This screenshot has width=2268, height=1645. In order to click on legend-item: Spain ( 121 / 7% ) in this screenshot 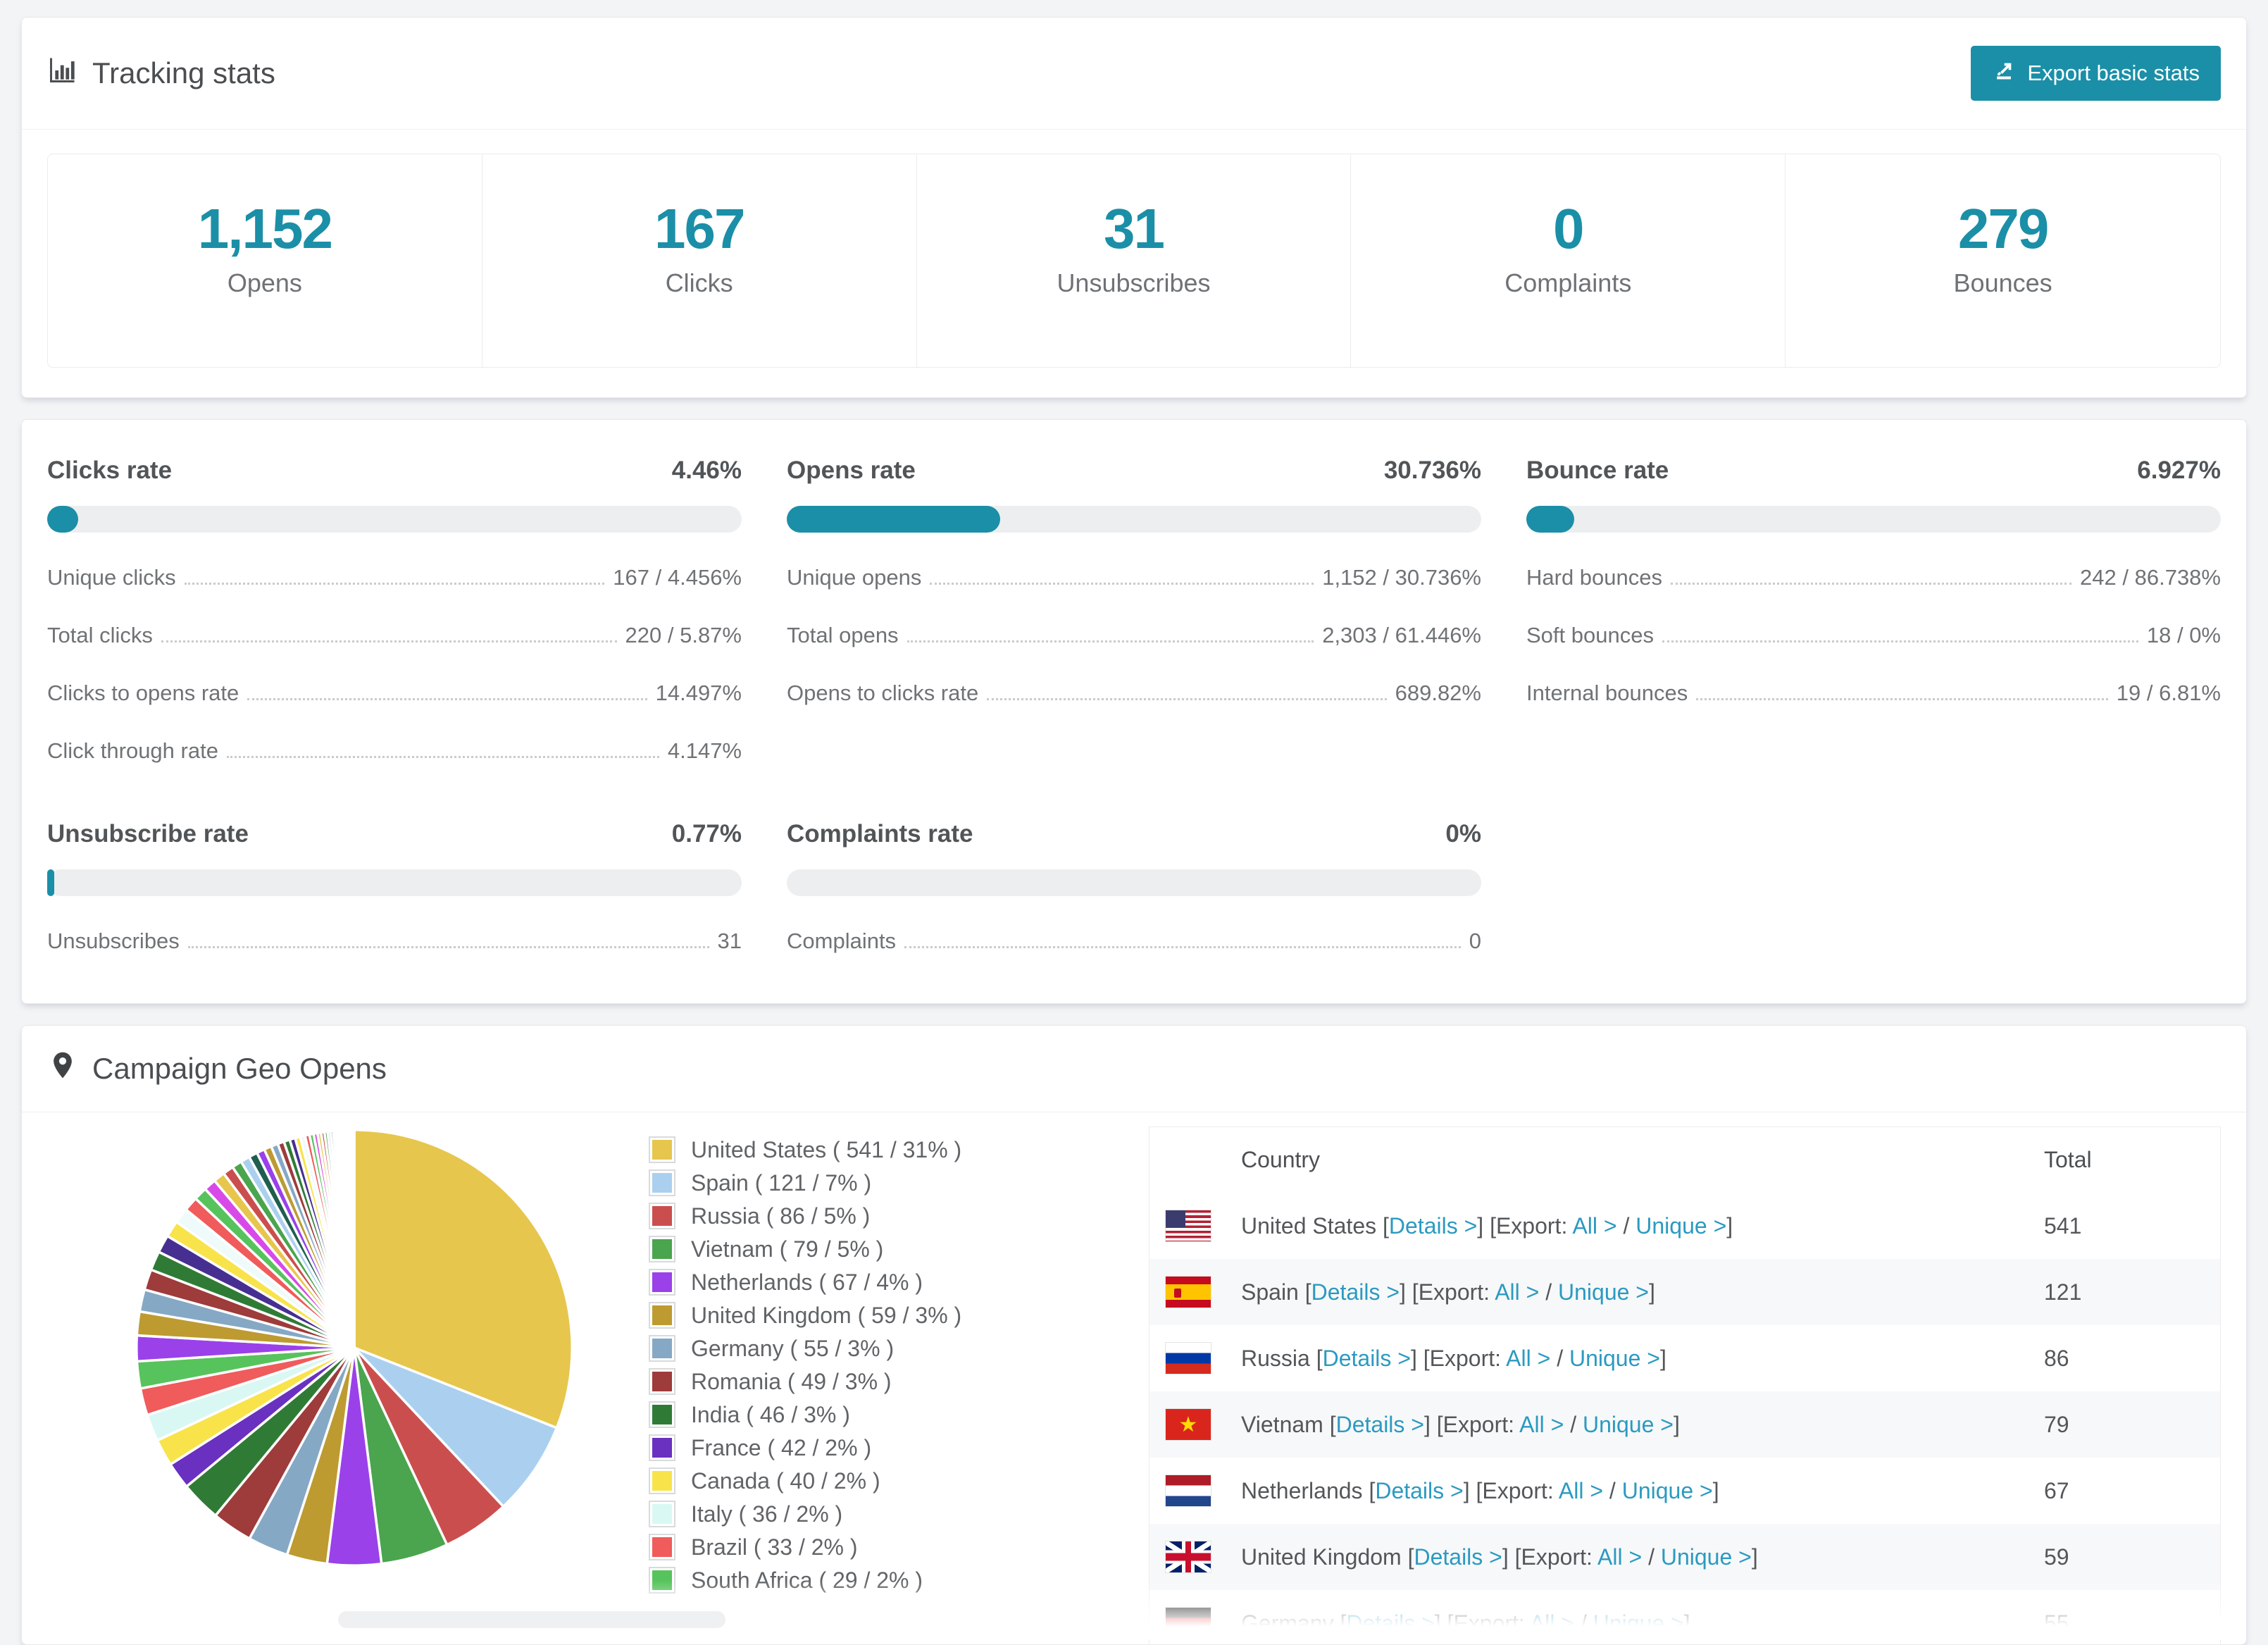, I will do `click(805, 1182)`.